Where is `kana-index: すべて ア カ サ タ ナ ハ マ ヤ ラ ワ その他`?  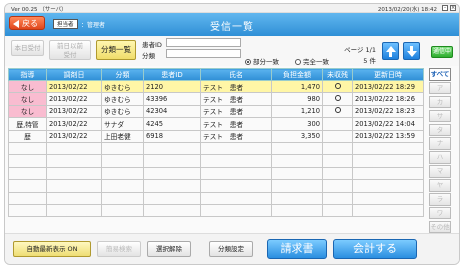 kana-index: すべて ア カ サ タ ナ ハ マ ヤ ラ ワ その他 is located at coordinates (440, 151).